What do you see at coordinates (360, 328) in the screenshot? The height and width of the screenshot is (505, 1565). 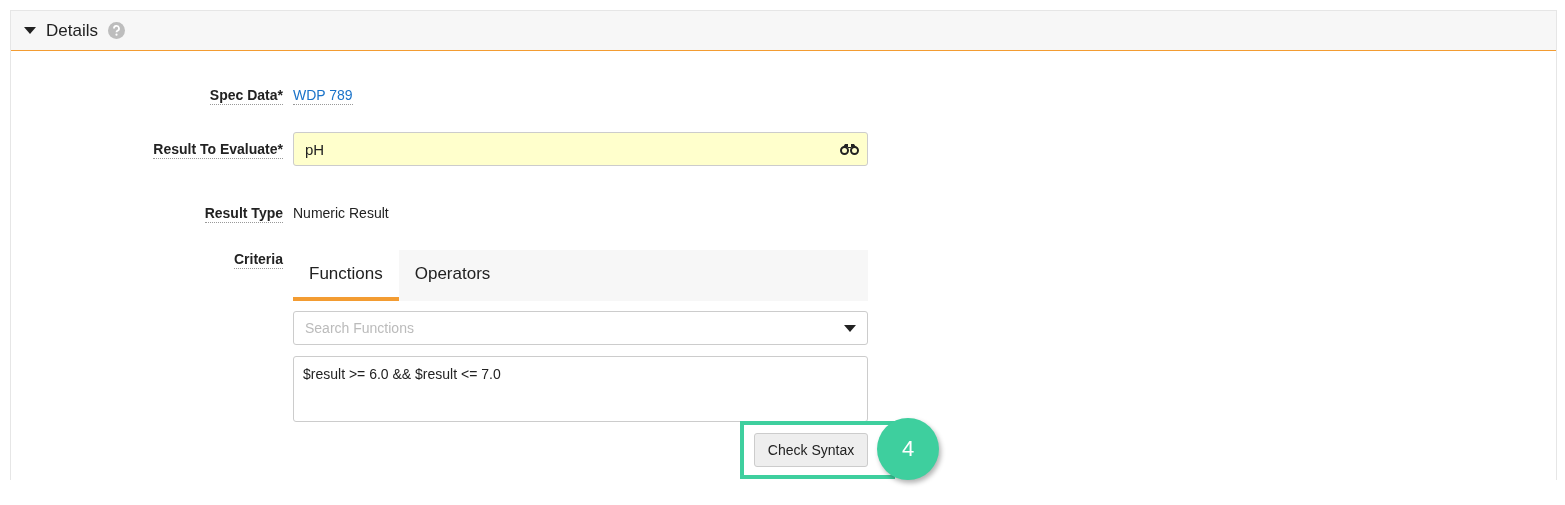 I see `search-placeholder: Search Functions` at bounding box center [360, 328].